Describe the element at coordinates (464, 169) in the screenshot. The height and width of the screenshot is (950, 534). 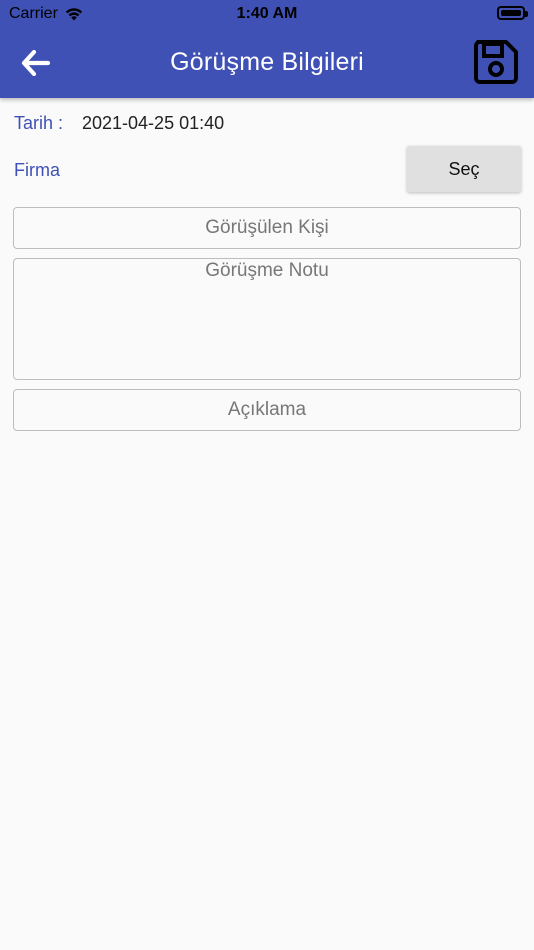
I see `sec-button: Seç` at that location.